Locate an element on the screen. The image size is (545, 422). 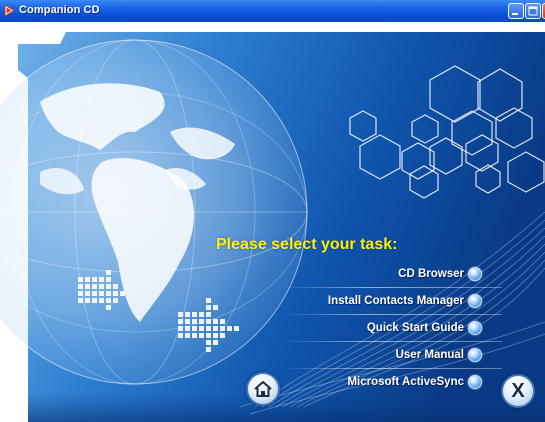
menu-item-label: Quick Start Guide is located at coordinates (415, 328).